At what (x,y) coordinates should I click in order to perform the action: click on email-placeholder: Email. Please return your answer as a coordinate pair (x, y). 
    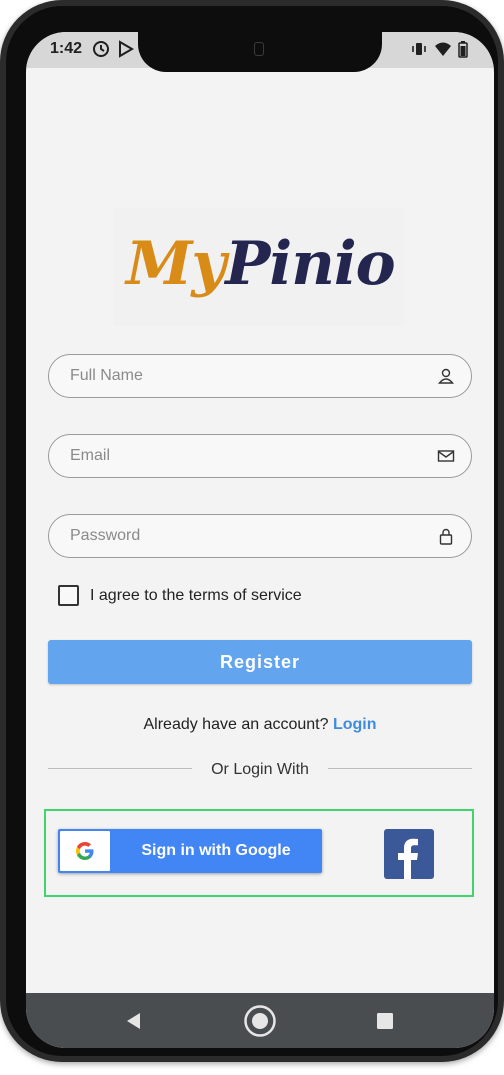
    Looking at the image, I should click on (90, 455).